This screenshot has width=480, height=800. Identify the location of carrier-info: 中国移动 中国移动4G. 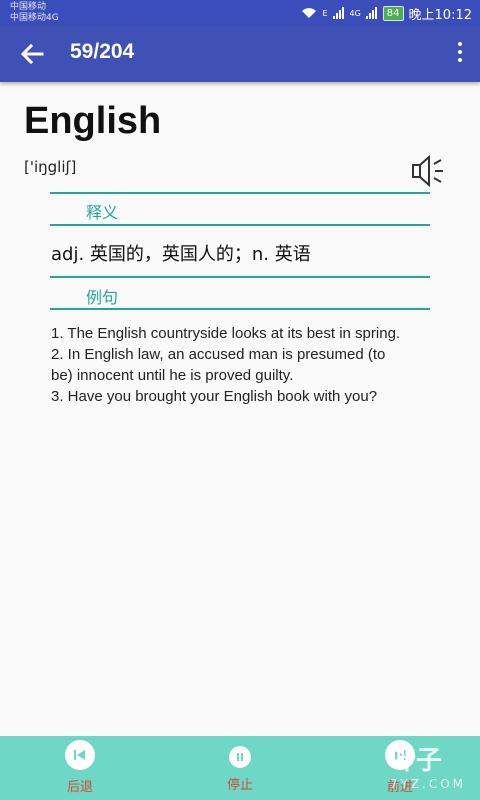
(34, 13).